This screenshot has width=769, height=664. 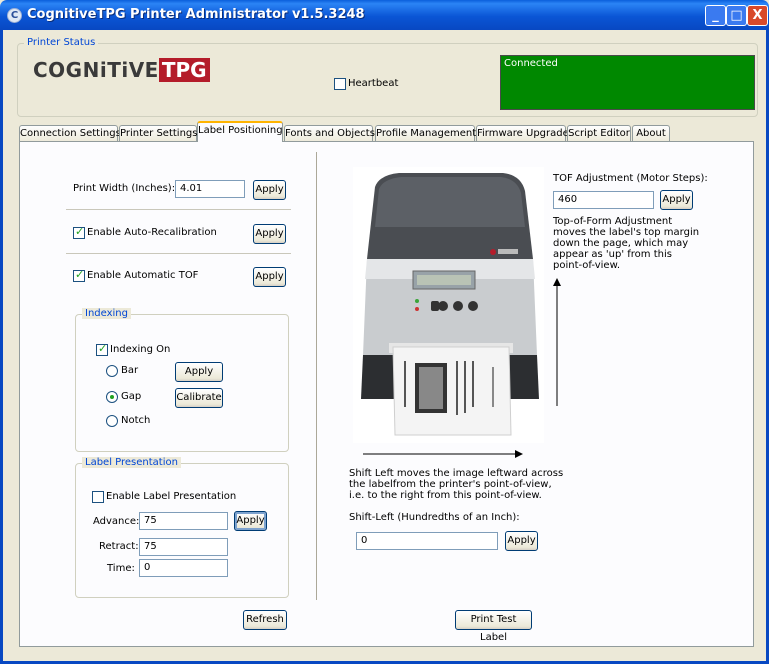 I want to click on retract-label: Retract:, so click(x=119, y=546).